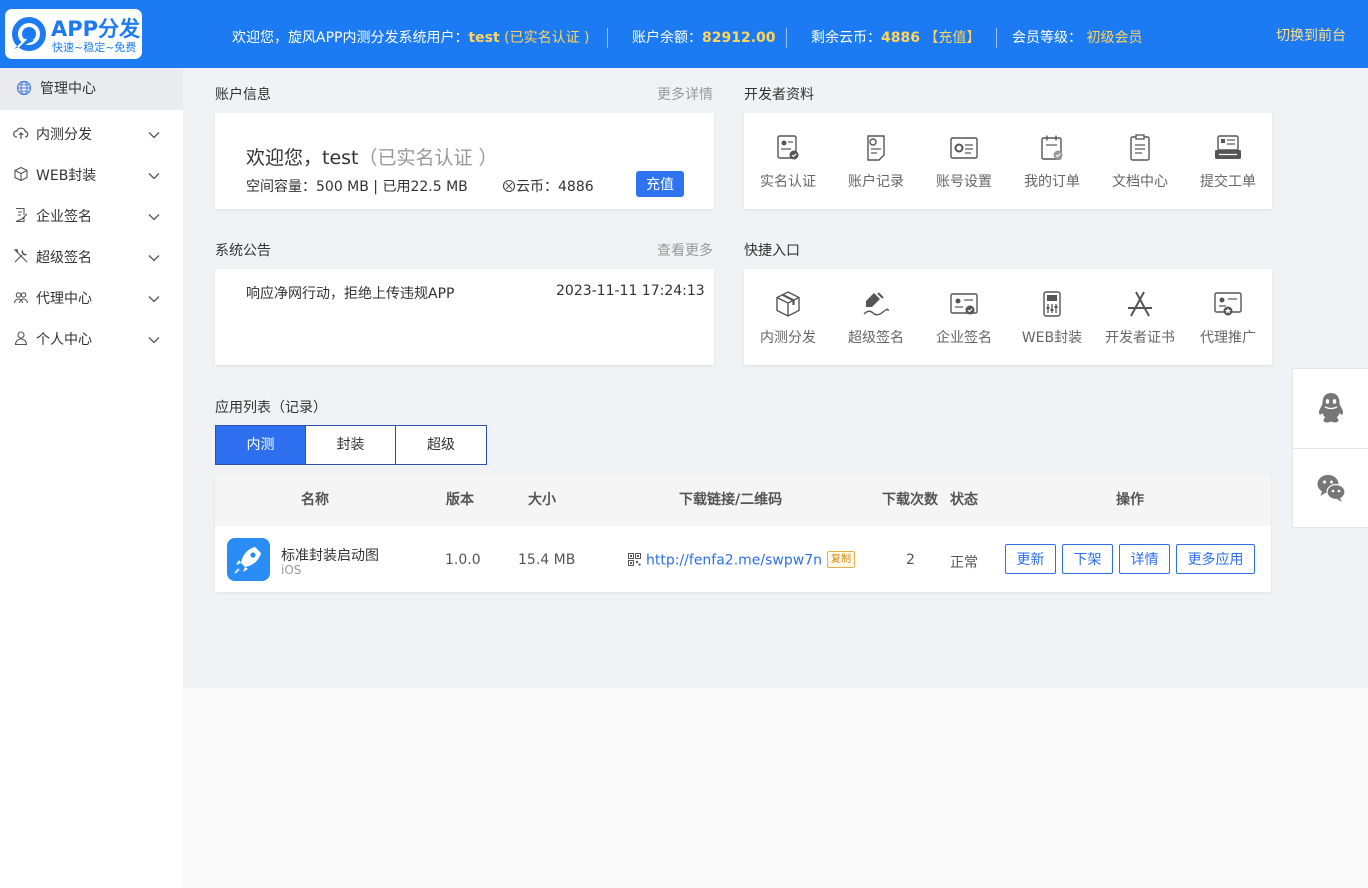  Describe the element at coordinates (351, 445) in the screenshot. I see `tab-package: 封装` at that location.